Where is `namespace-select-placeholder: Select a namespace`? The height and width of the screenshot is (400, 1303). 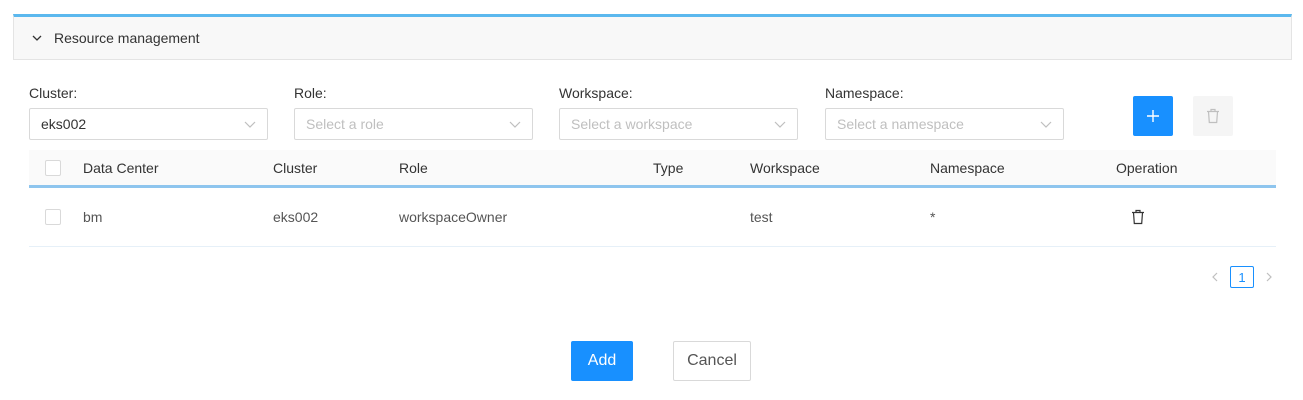 namespace-select-placeholder: Select a namespace is located at coordinates (900, 124).